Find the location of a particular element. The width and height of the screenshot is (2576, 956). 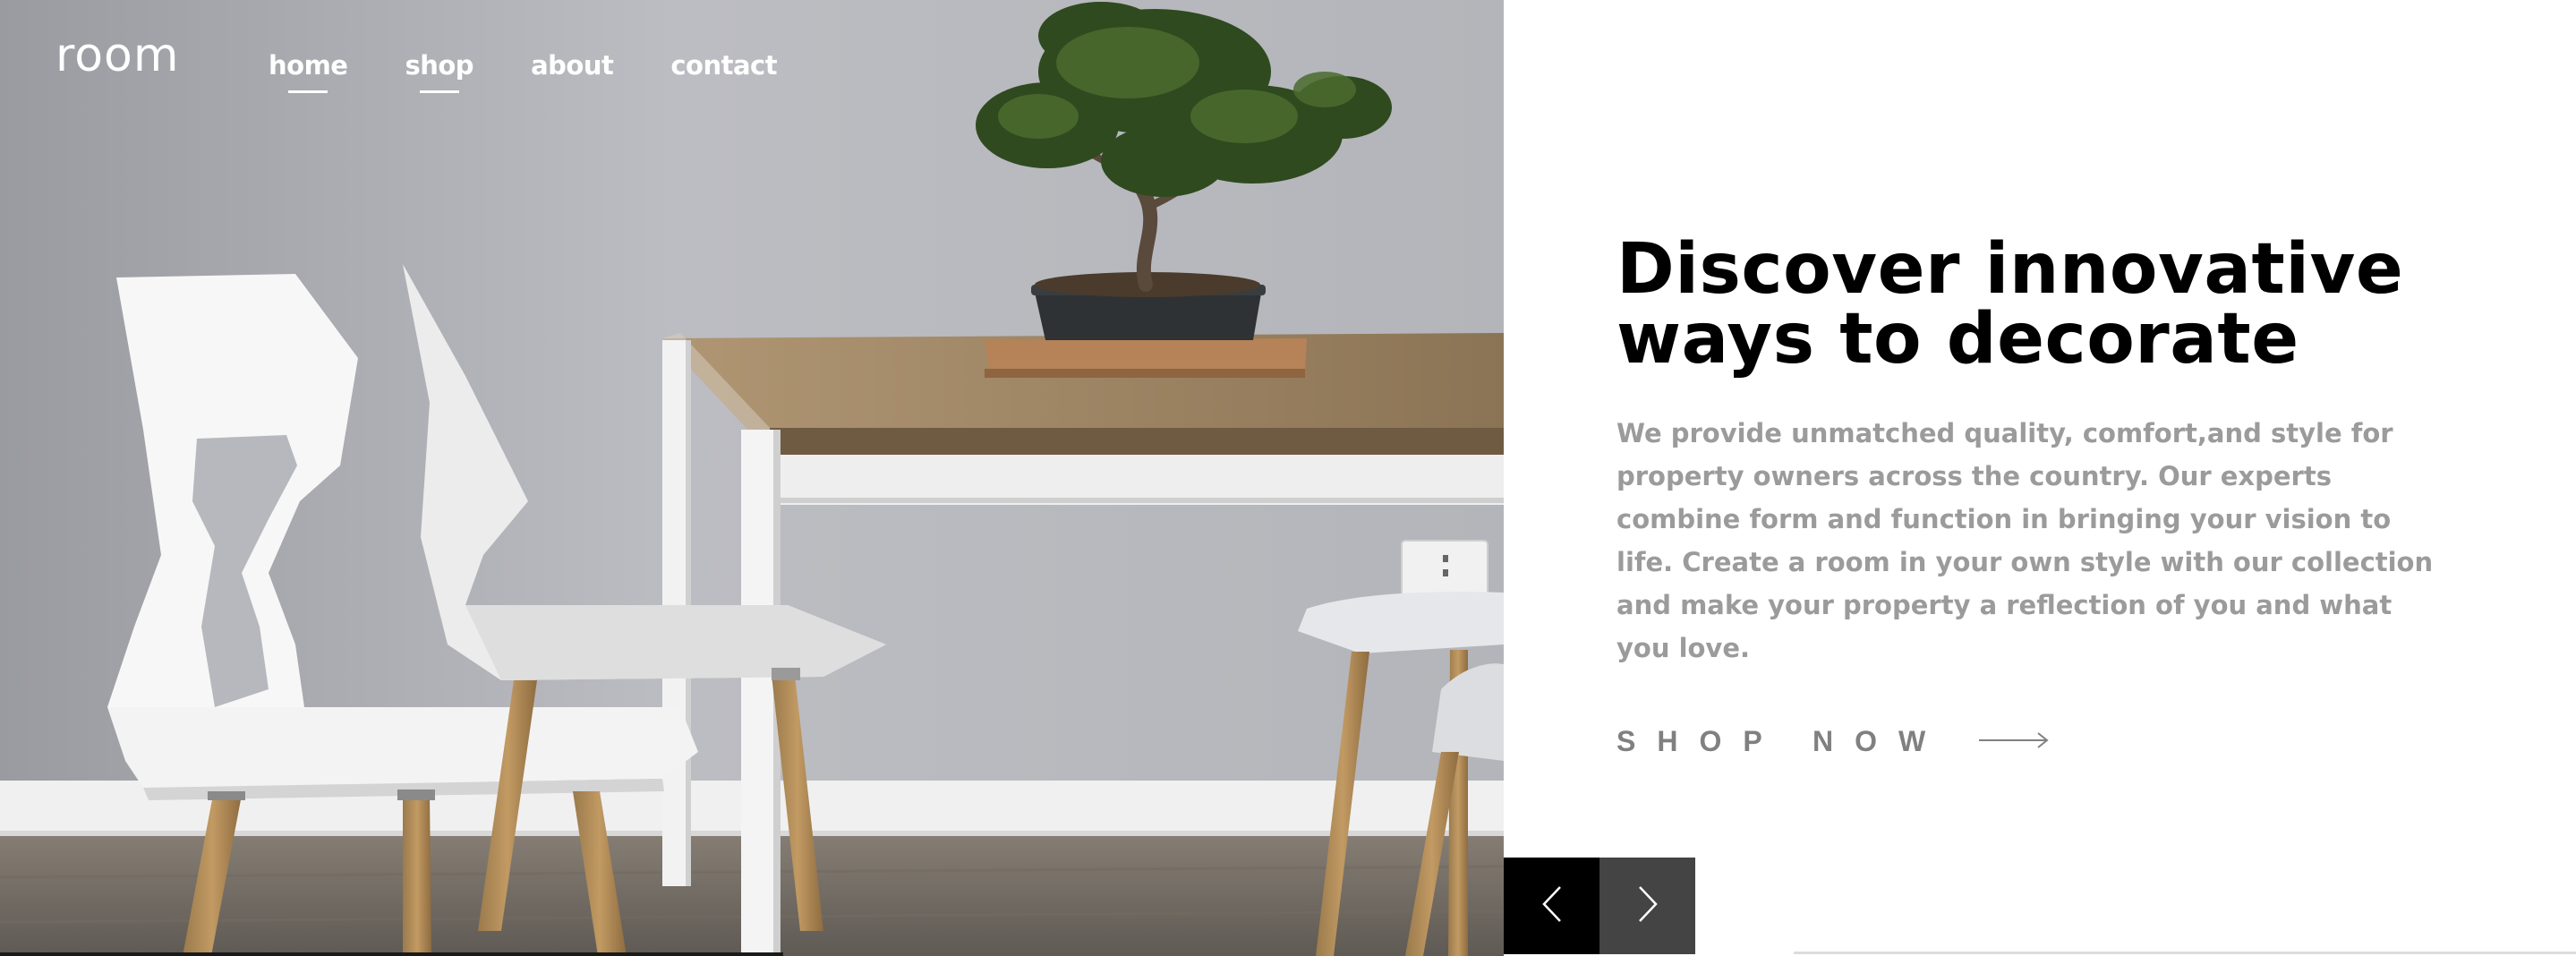

shop-now-link: SHOP NOW is located at coordinates (2037, 741).